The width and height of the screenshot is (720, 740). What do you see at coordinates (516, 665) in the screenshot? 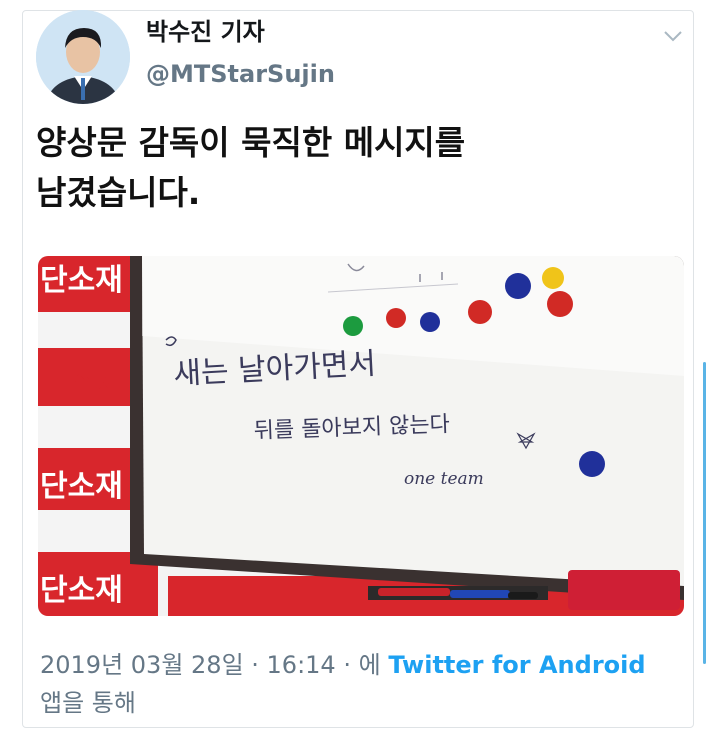
I see `tweet-source-link: Twitter for Android` at bounding box center [516, 665].